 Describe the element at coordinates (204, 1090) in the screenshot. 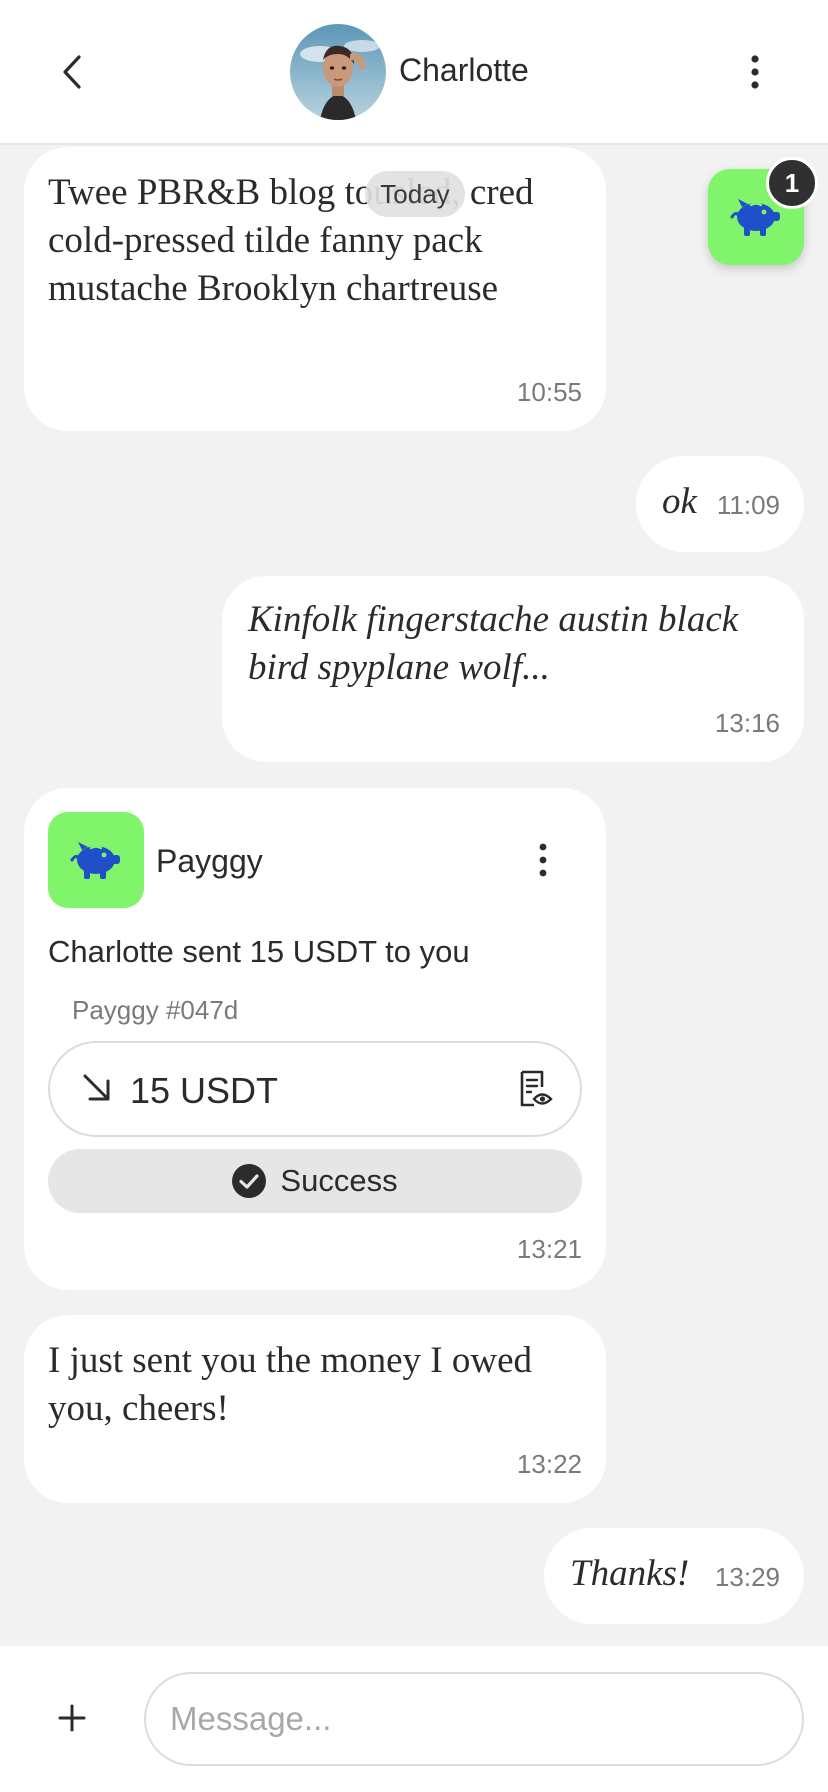

I see `payment-amount: 15 USDT` at that location.